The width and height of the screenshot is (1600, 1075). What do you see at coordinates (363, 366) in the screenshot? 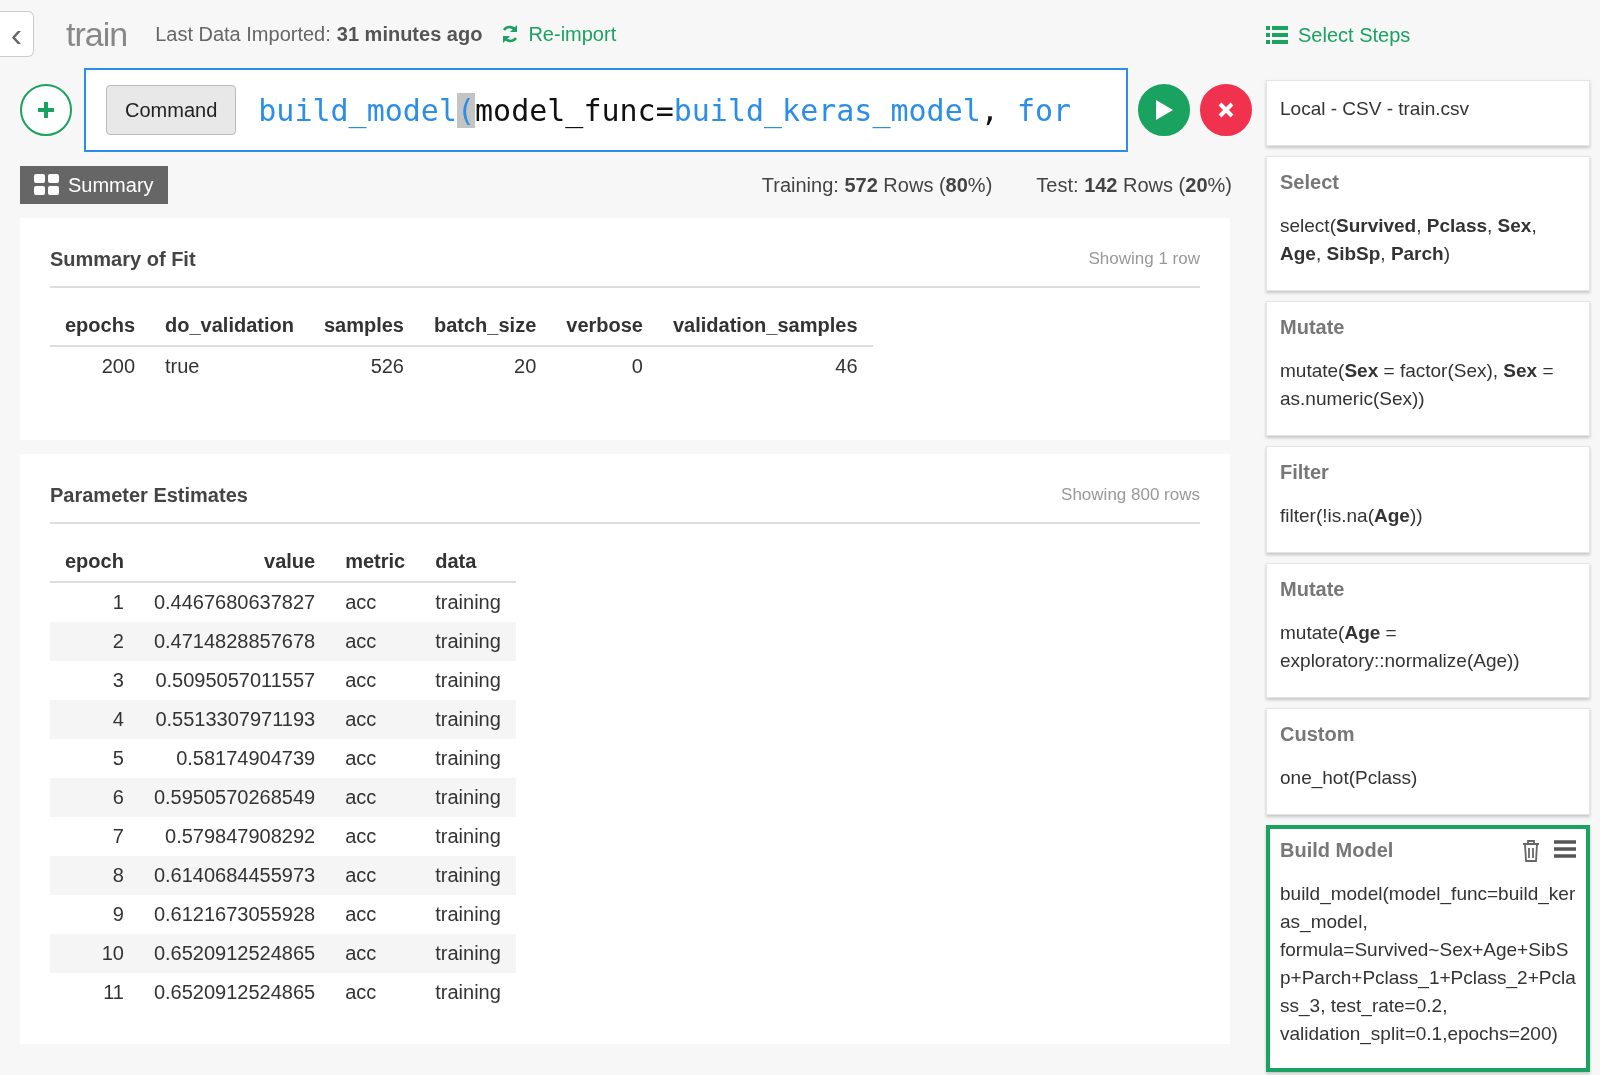
I see `table-cell: 526` at bounding box center [363, 366].